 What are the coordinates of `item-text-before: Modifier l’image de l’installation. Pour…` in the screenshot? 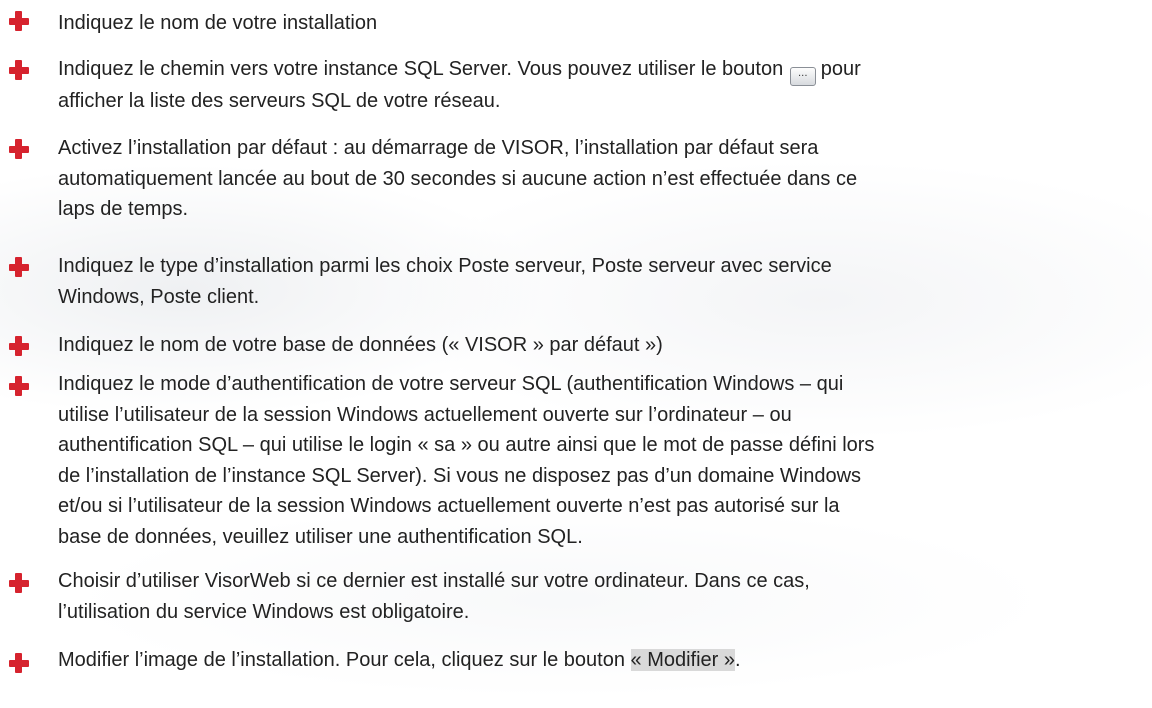 It's located at (341, 660).